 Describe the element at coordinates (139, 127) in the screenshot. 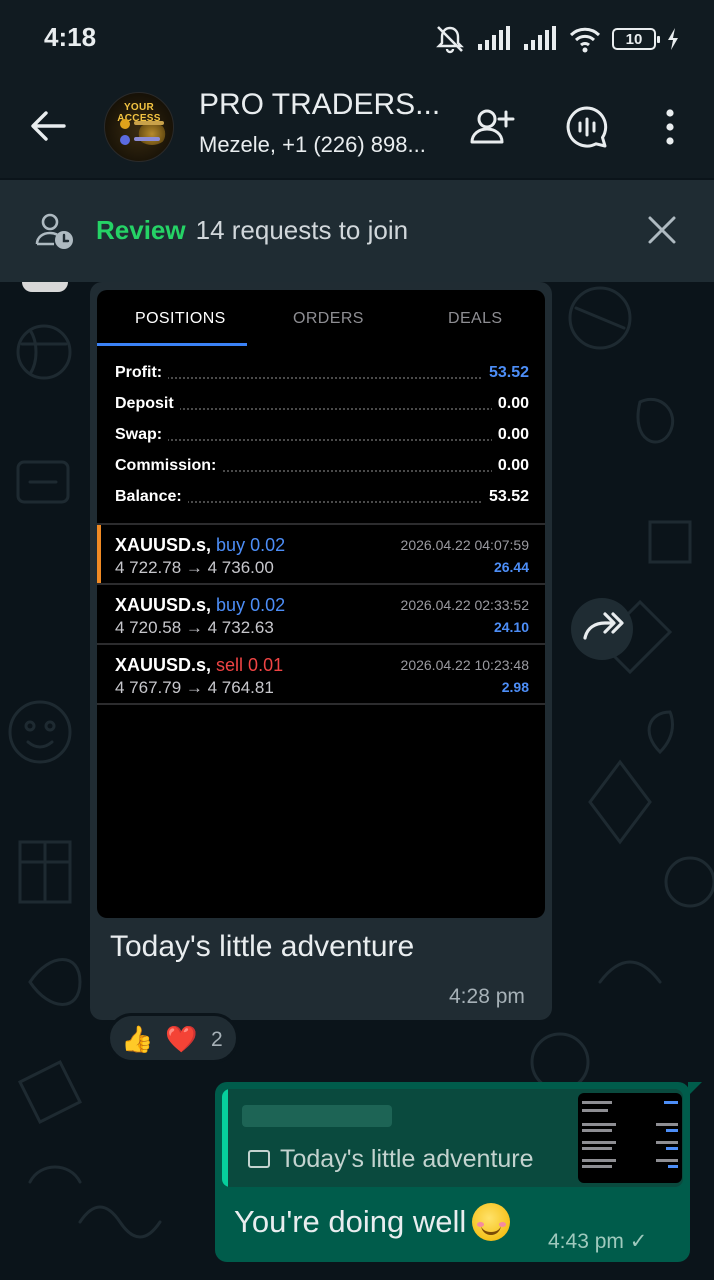

I see `group-avatar: YOUR ACCESS` at that location.